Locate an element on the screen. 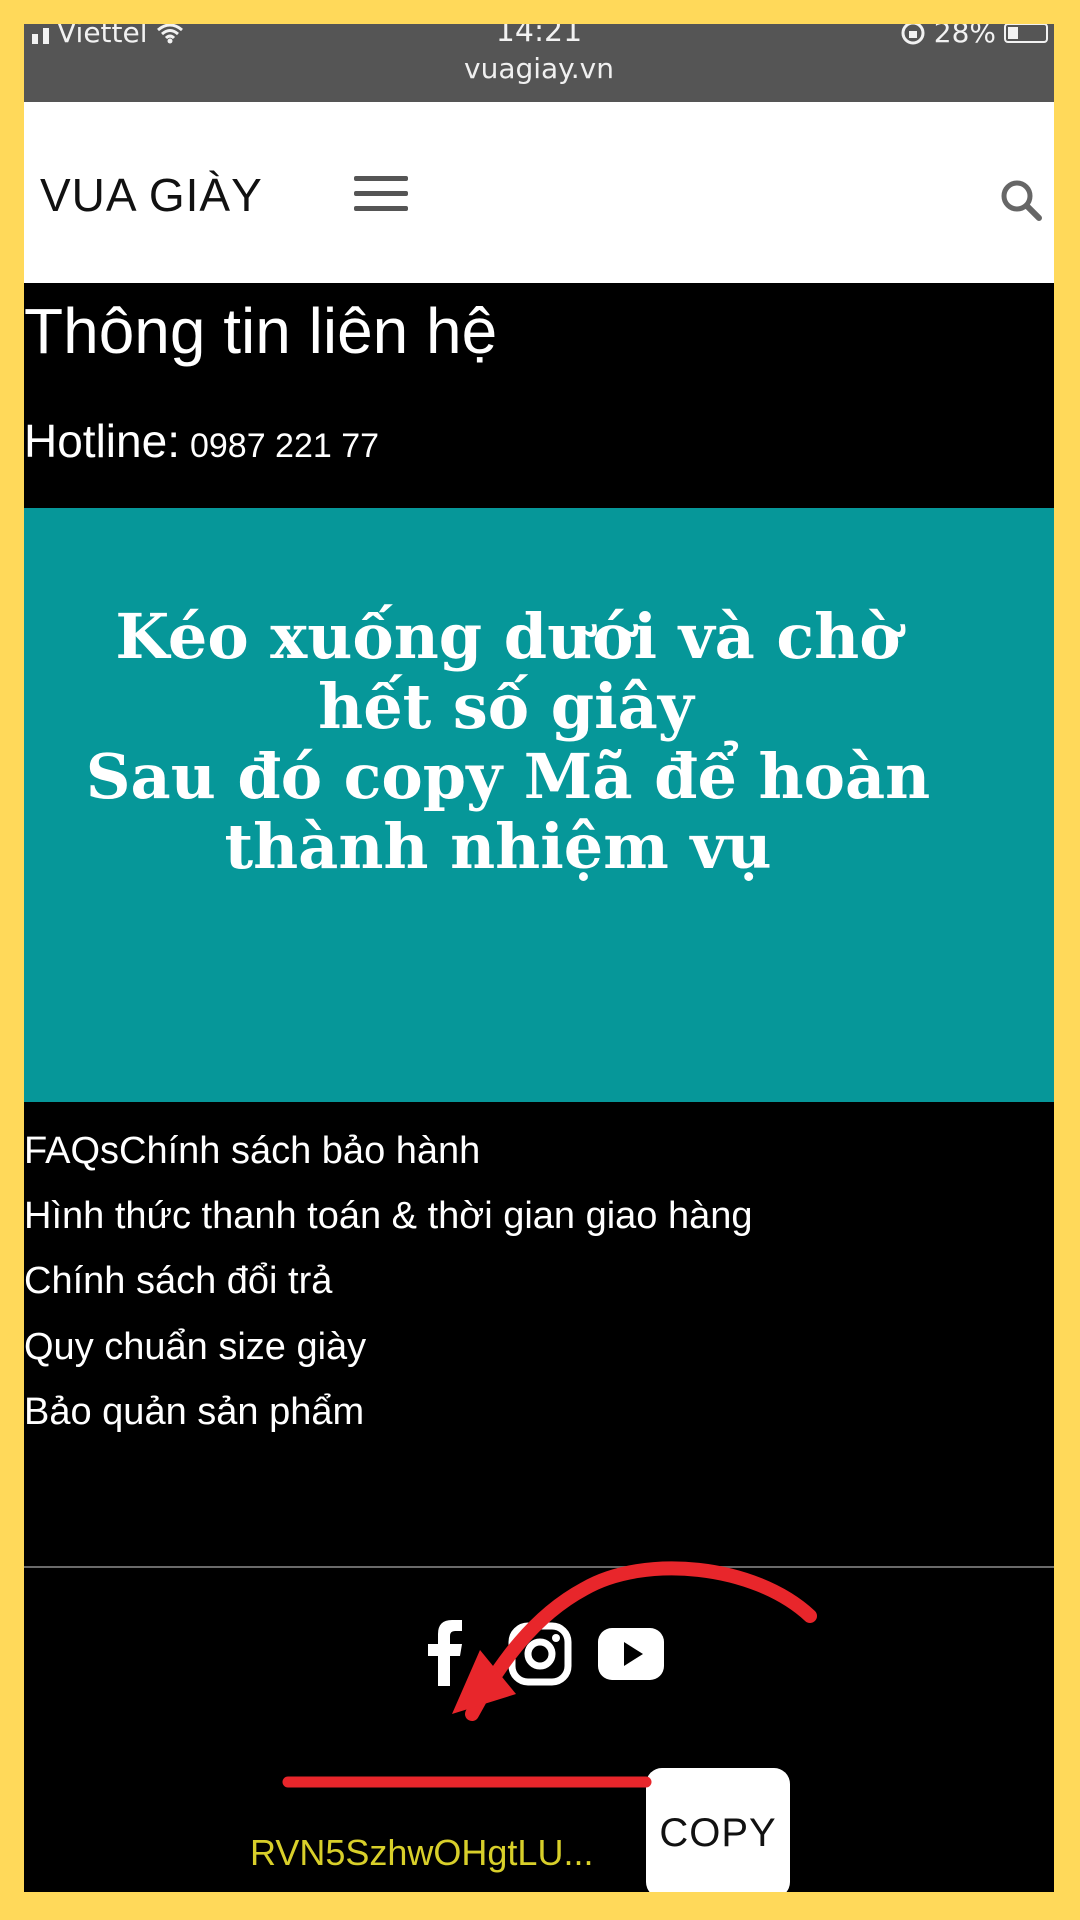 The image size is (1080, 1920). site-header: VUA GIÀY is located at coordinates (539, 192).